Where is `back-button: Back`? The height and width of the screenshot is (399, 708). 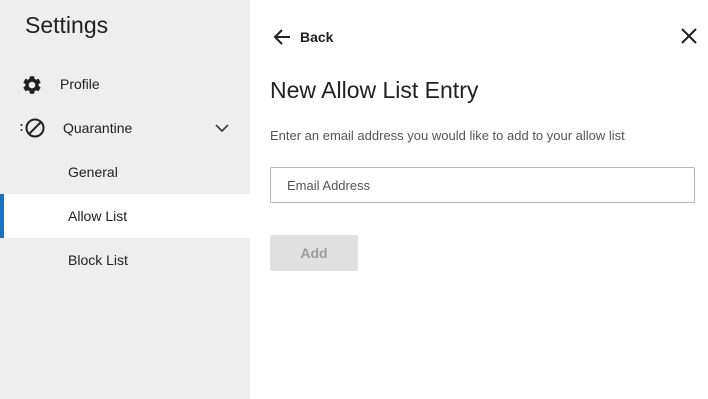 back-button: Back is located at coordinates (302, 37).